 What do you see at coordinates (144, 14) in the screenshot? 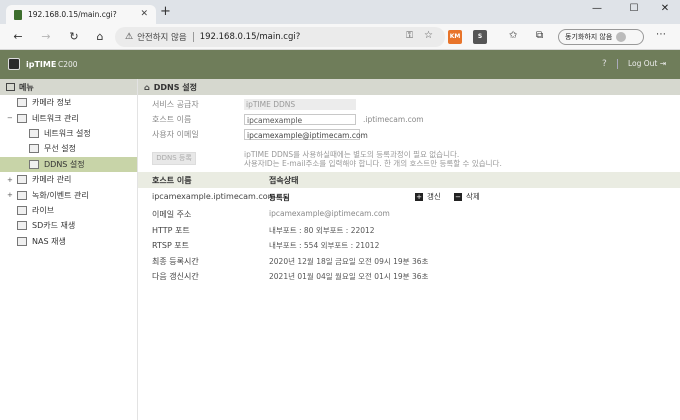
I see `tab-close-icon: ✕` at bounding box center [144, 14].